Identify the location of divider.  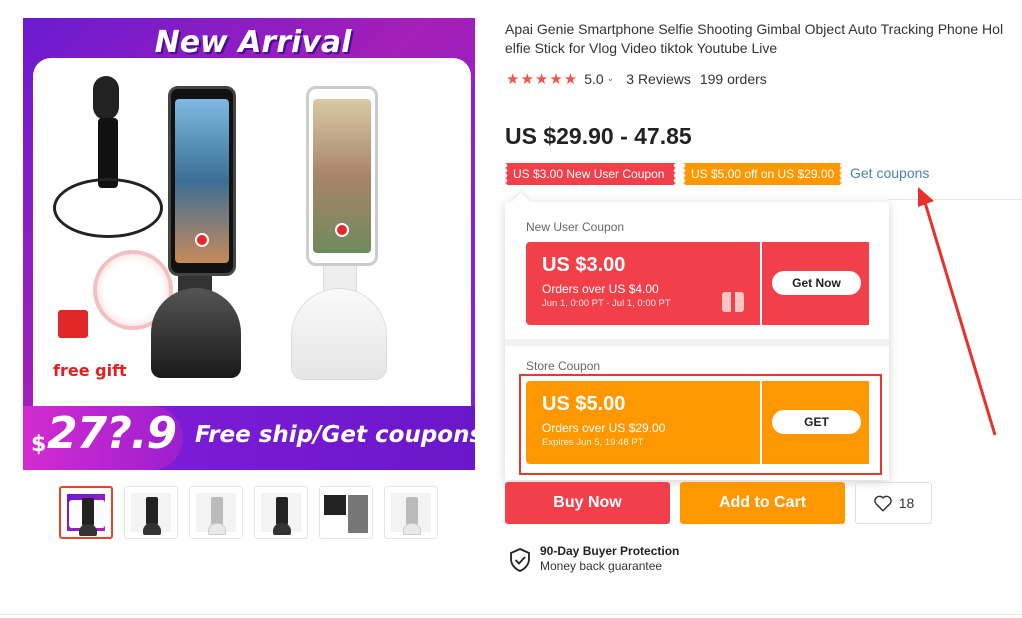
(955, 199).